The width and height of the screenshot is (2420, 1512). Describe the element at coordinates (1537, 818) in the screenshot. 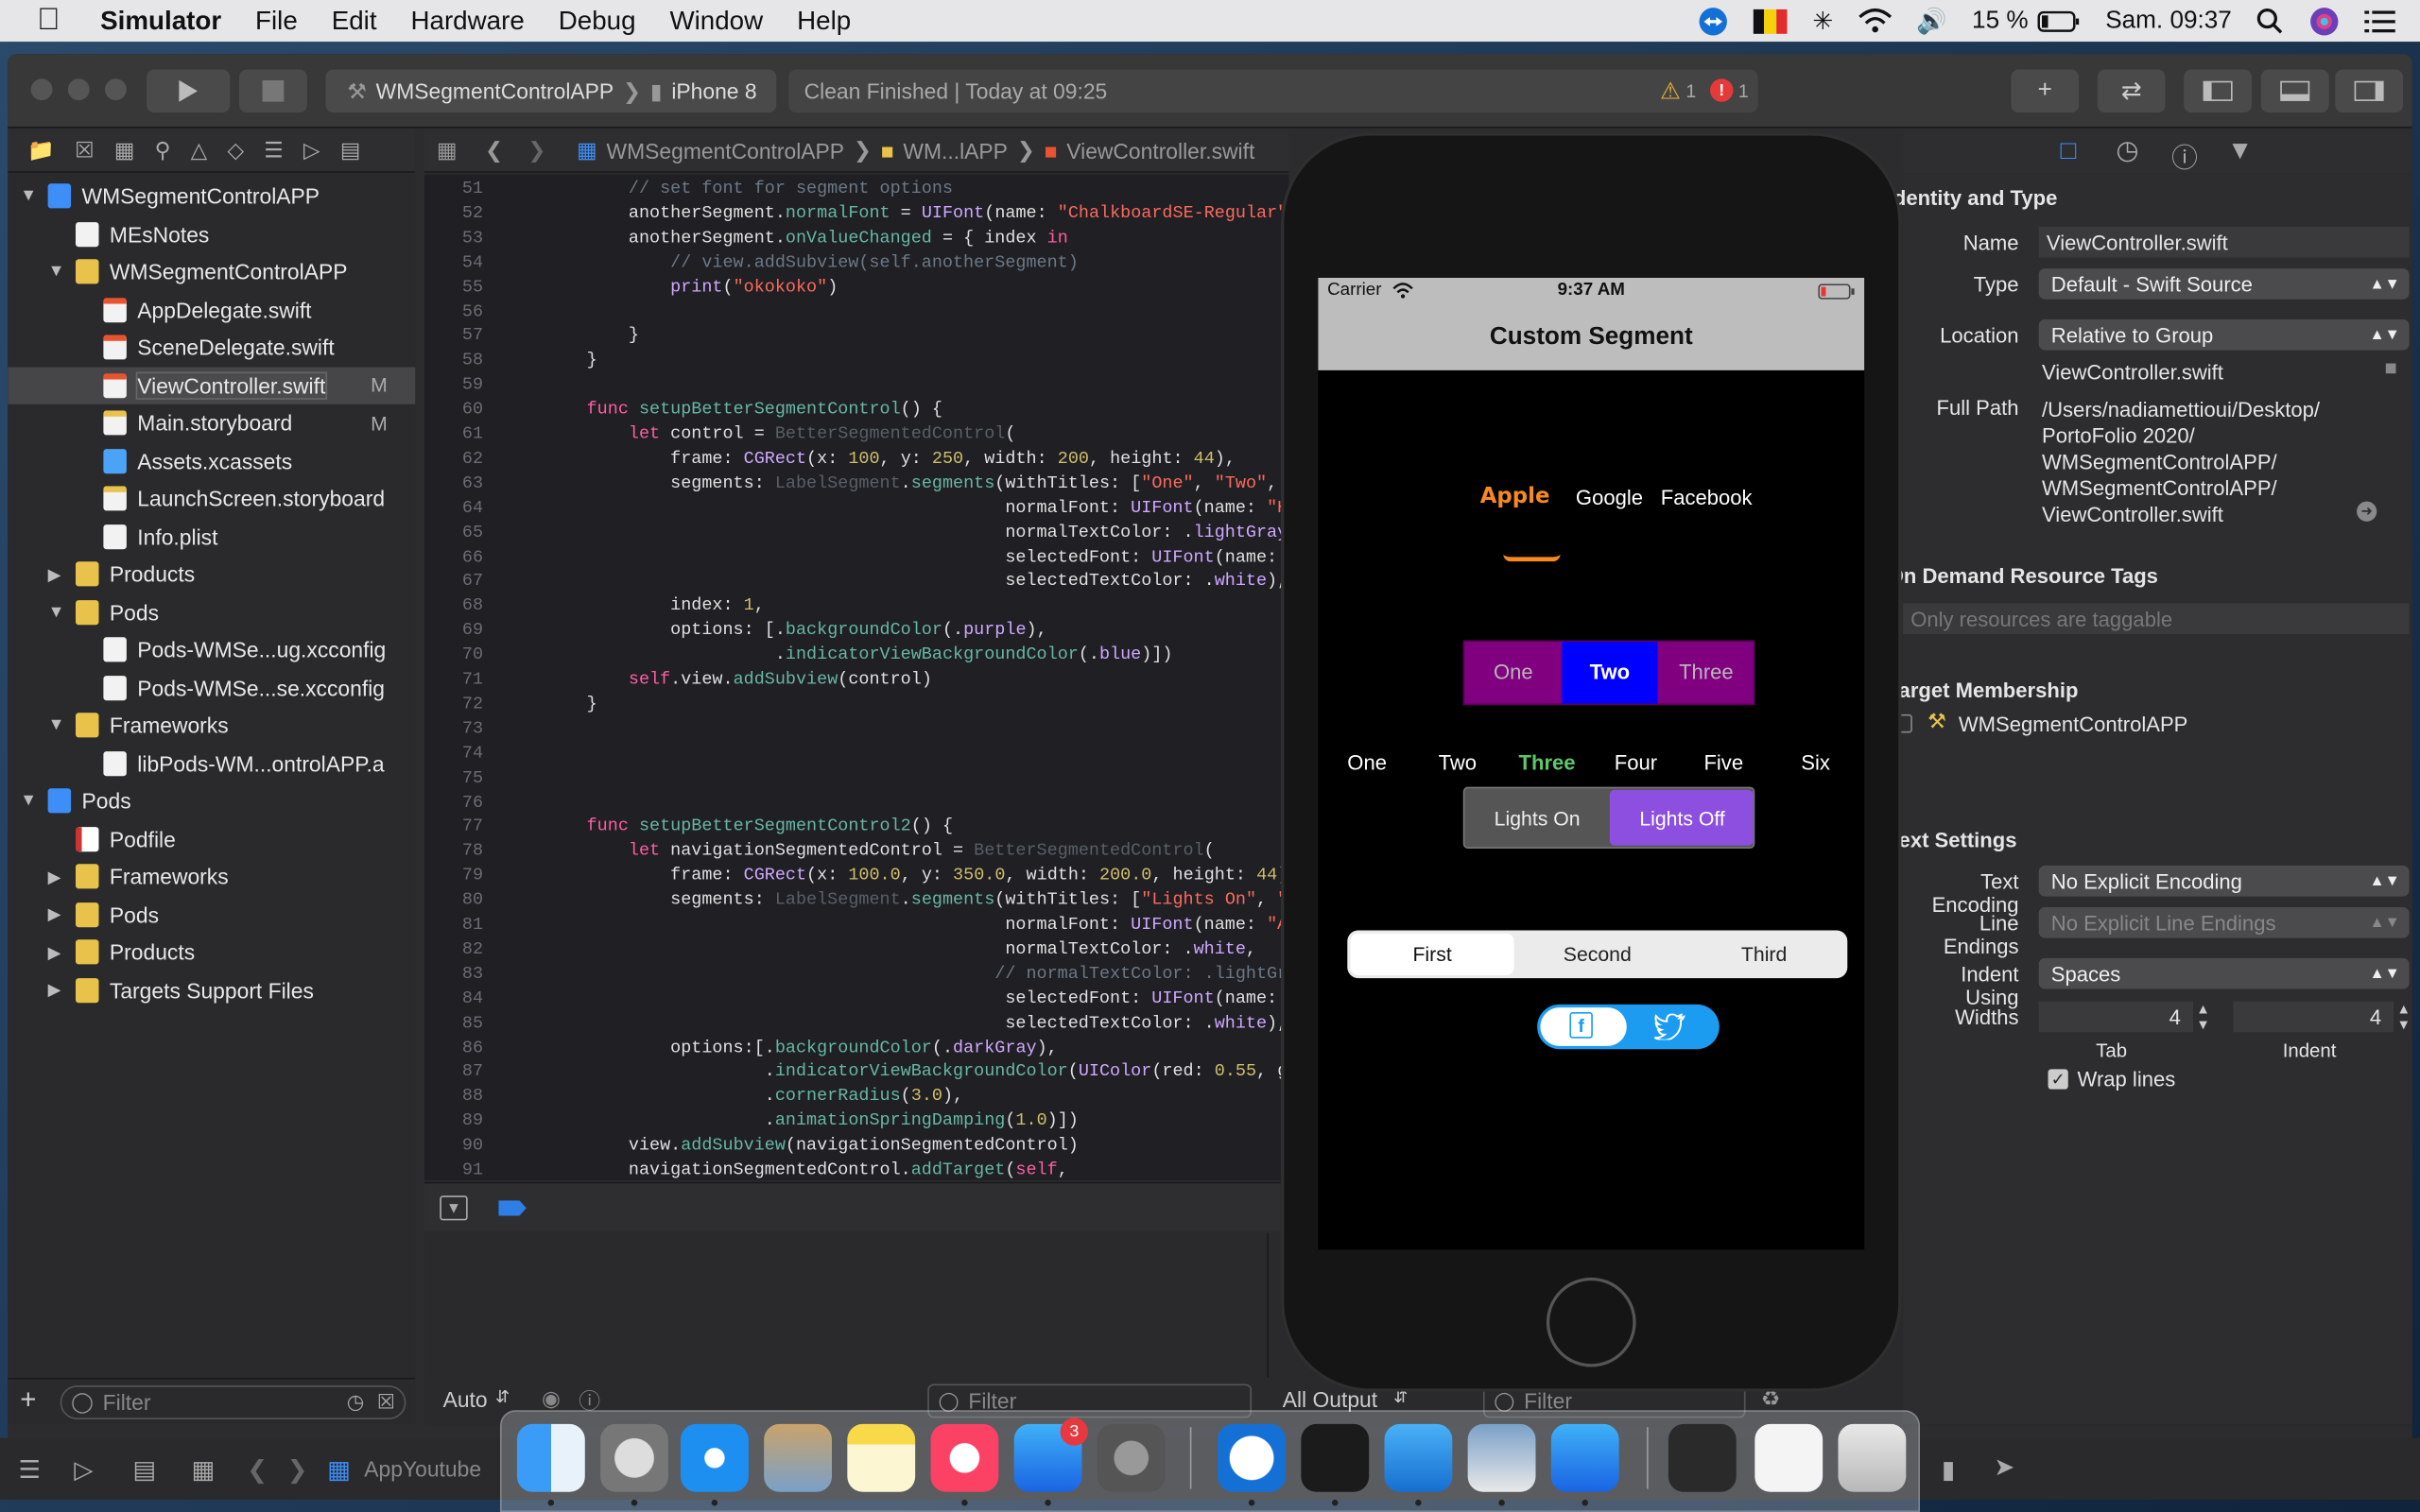

I see `segment-lights-on: Lights On` at that location.